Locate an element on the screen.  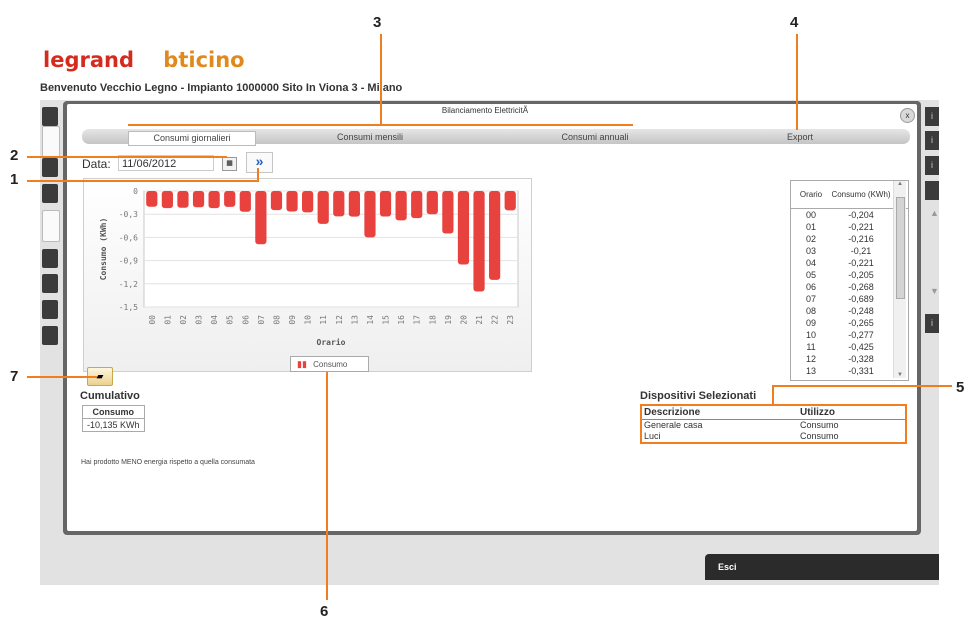
table-row: 10 -0,277 is located at coordinates (849, 335).